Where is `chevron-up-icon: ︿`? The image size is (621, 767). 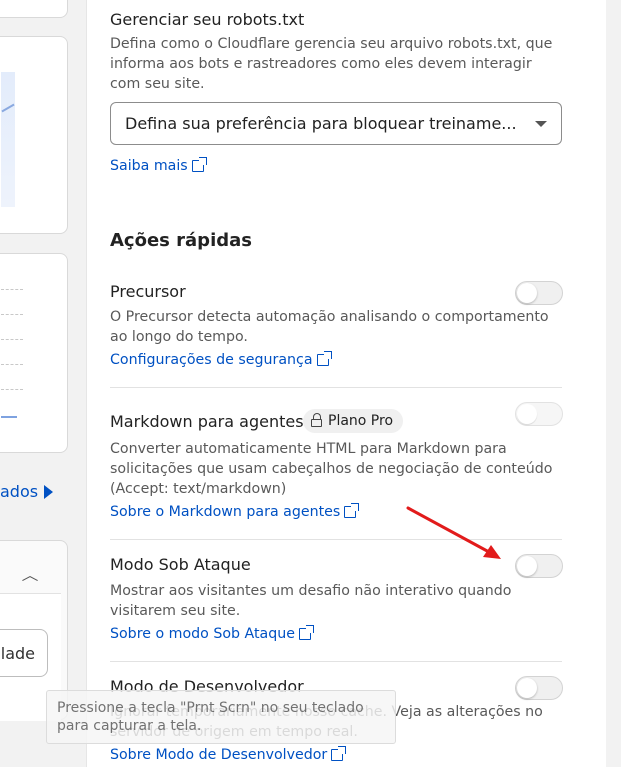 chevron-up-icon: ︿ is located at coordinates (30, 575).